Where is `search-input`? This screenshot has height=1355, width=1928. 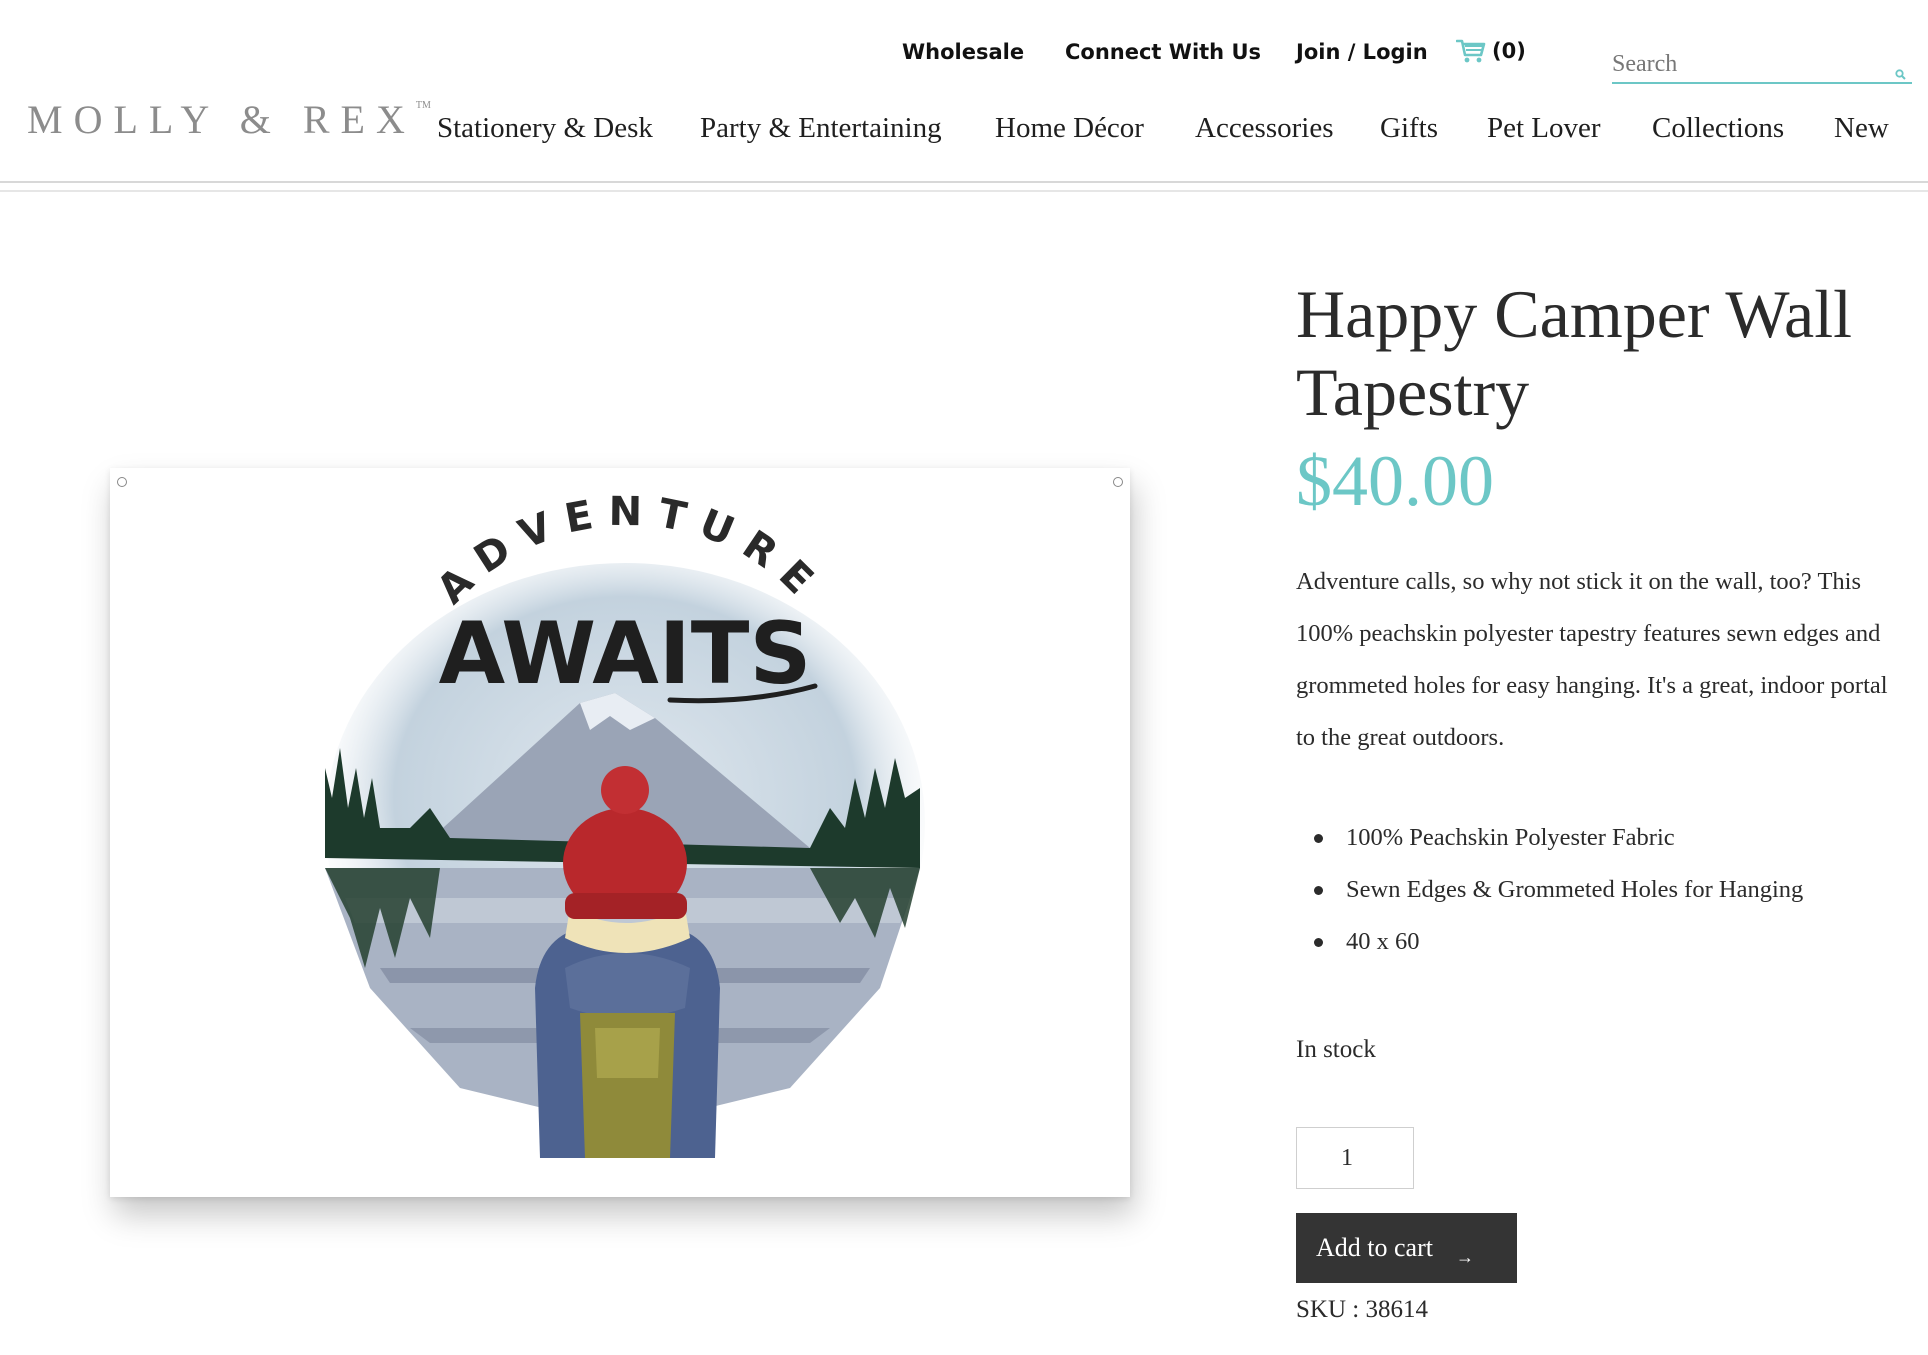 search-input is located at coordinates (1742, 64).